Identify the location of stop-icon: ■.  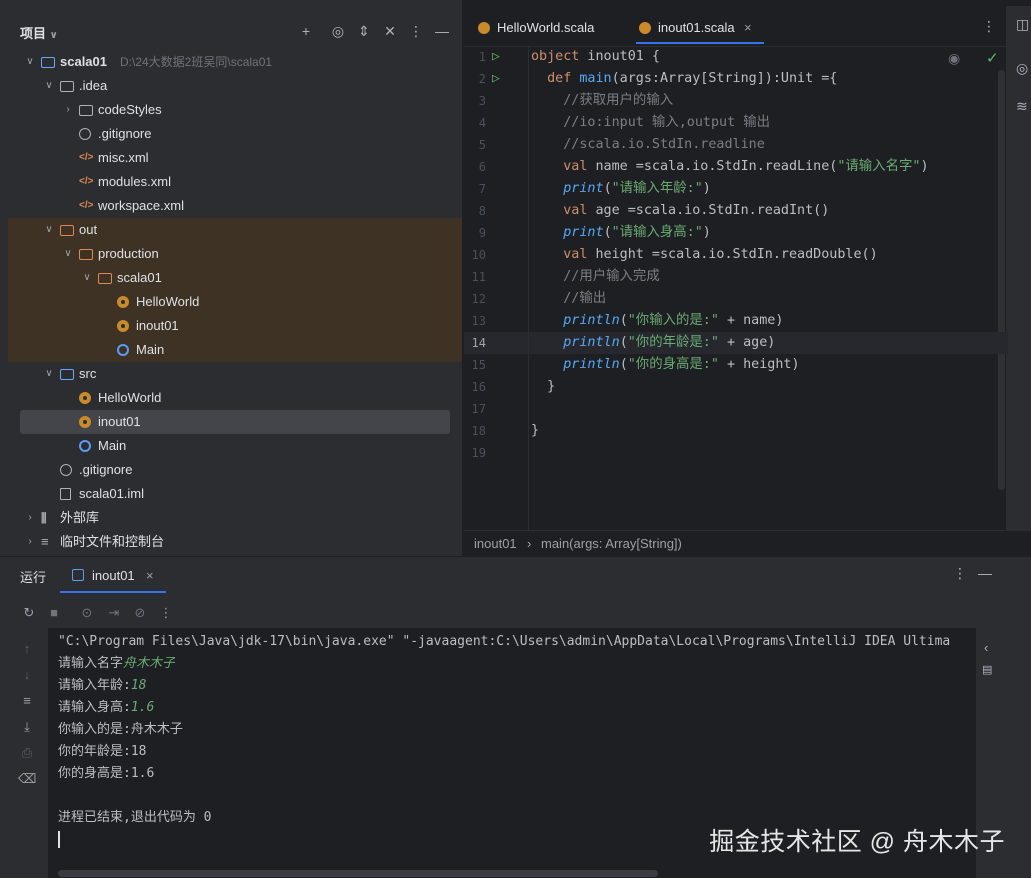
(54, 613).